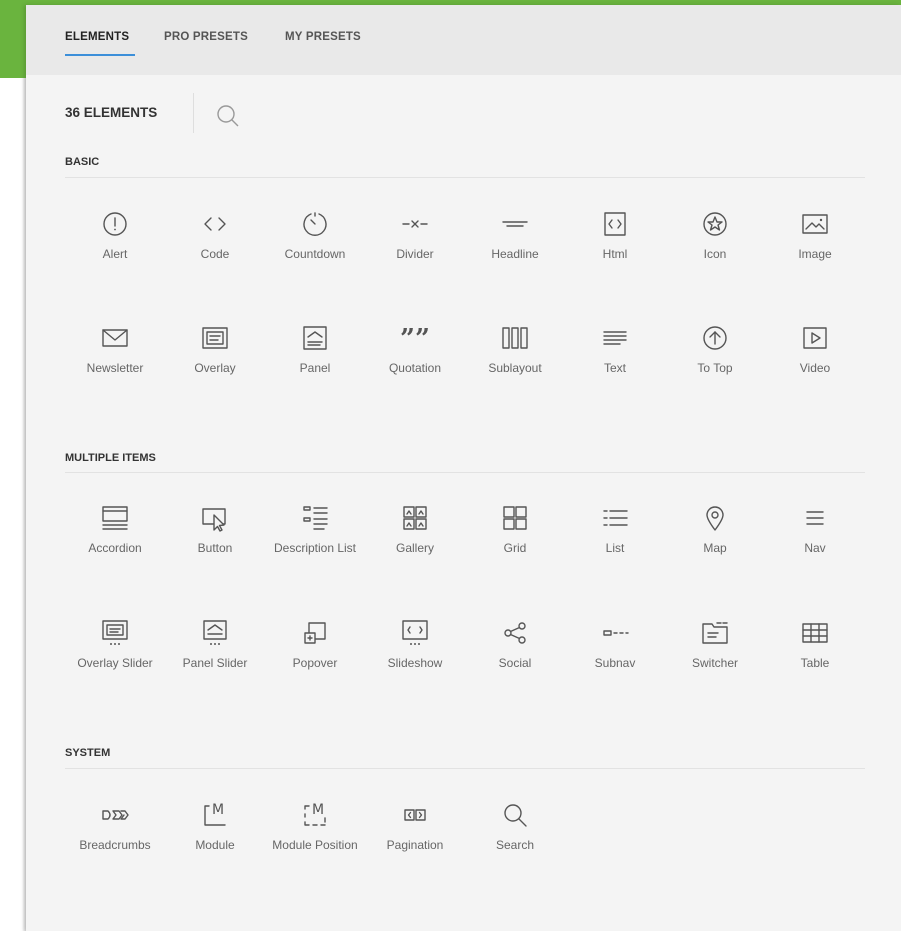 This screenshot has width=901, height=931. What do you see at coordinates (515, 518) in the screenshot?
I see `grid-icon` at bounding box center [515, 518].